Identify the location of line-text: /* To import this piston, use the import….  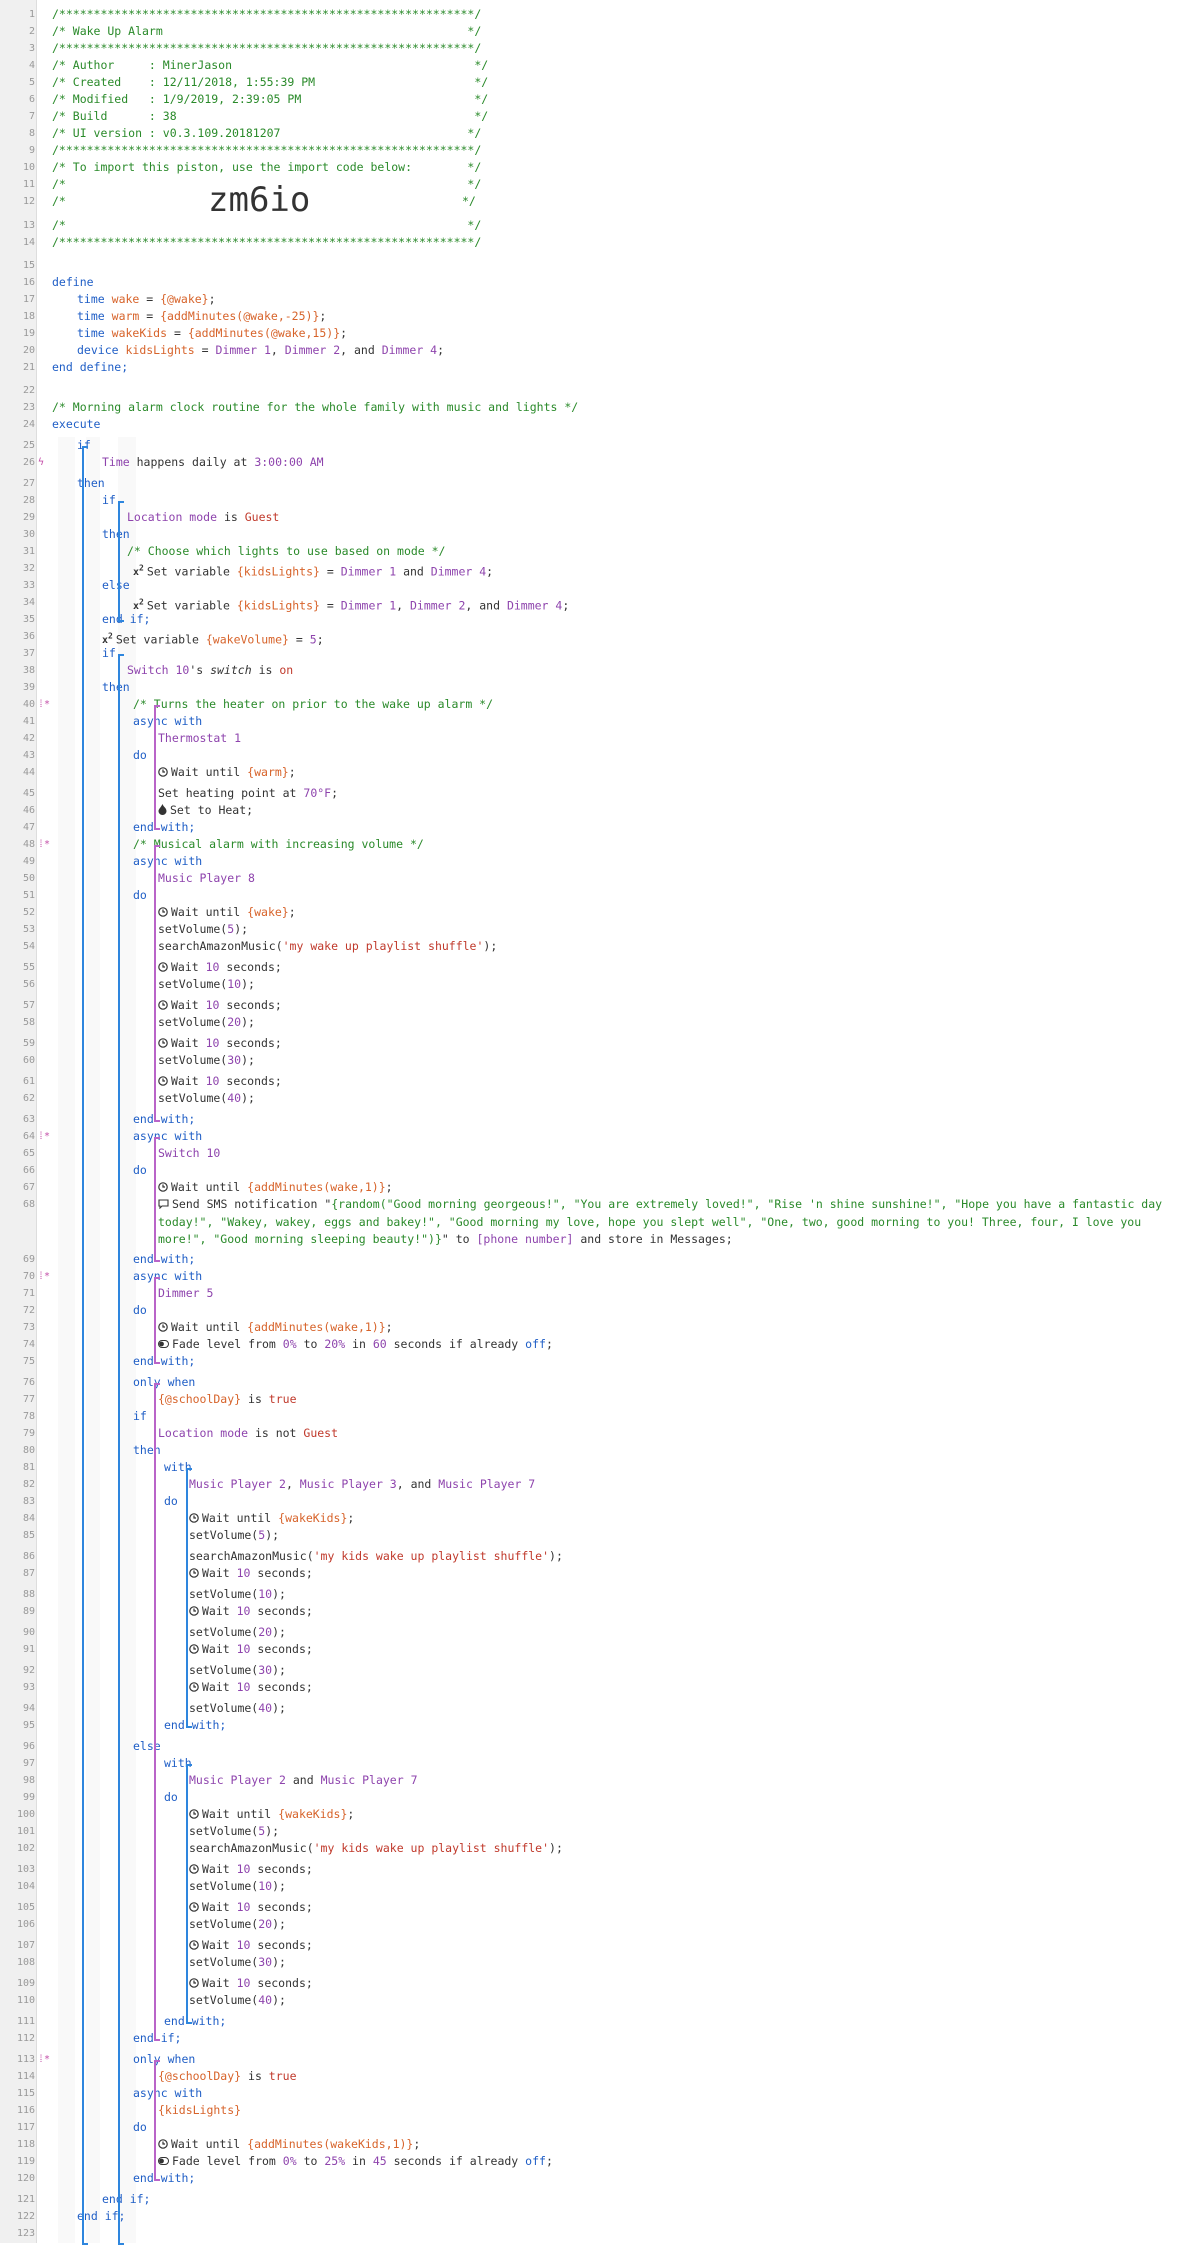
(266, 167).